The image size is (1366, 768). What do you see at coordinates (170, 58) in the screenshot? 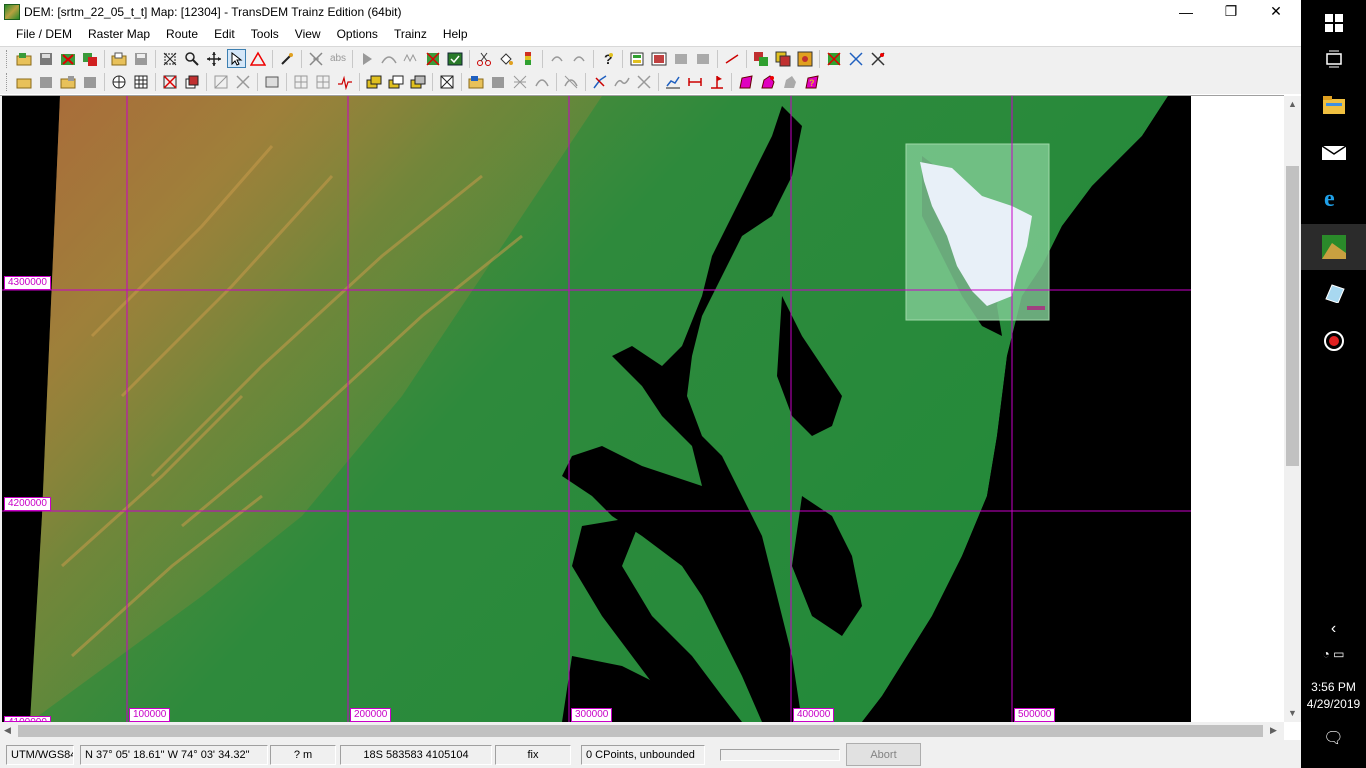
I see `select-area-icon` at bounding box center [170, 58].